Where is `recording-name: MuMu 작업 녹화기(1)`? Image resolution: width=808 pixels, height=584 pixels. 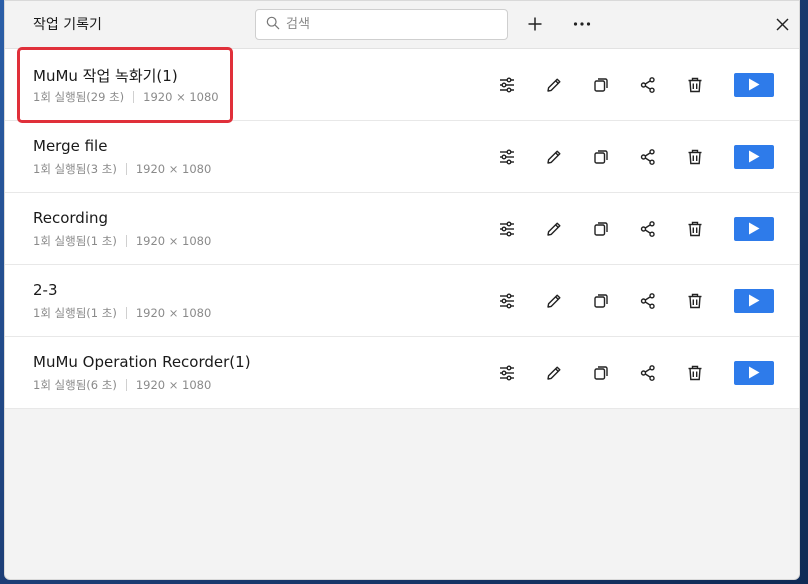 recording-name: MuMu 작업 녹화기(1) is located at coordinates (105, 76).